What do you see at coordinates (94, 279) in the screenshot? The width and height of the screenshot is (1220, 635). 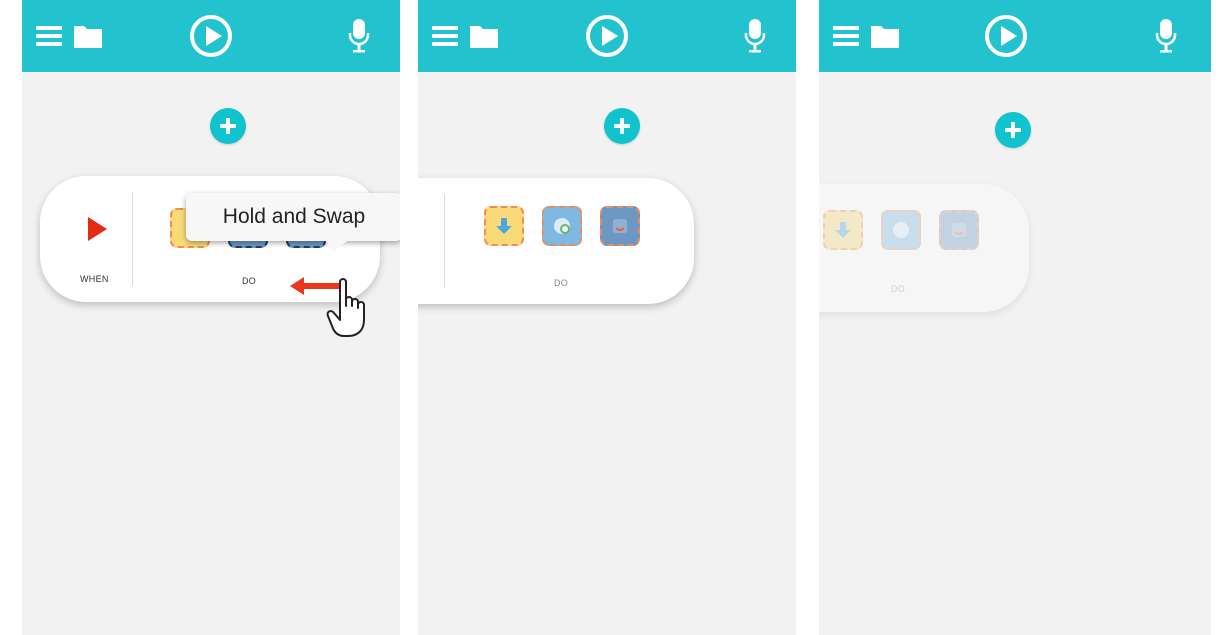 I see `when-label: WHEN` at bounding box center [94, 279].